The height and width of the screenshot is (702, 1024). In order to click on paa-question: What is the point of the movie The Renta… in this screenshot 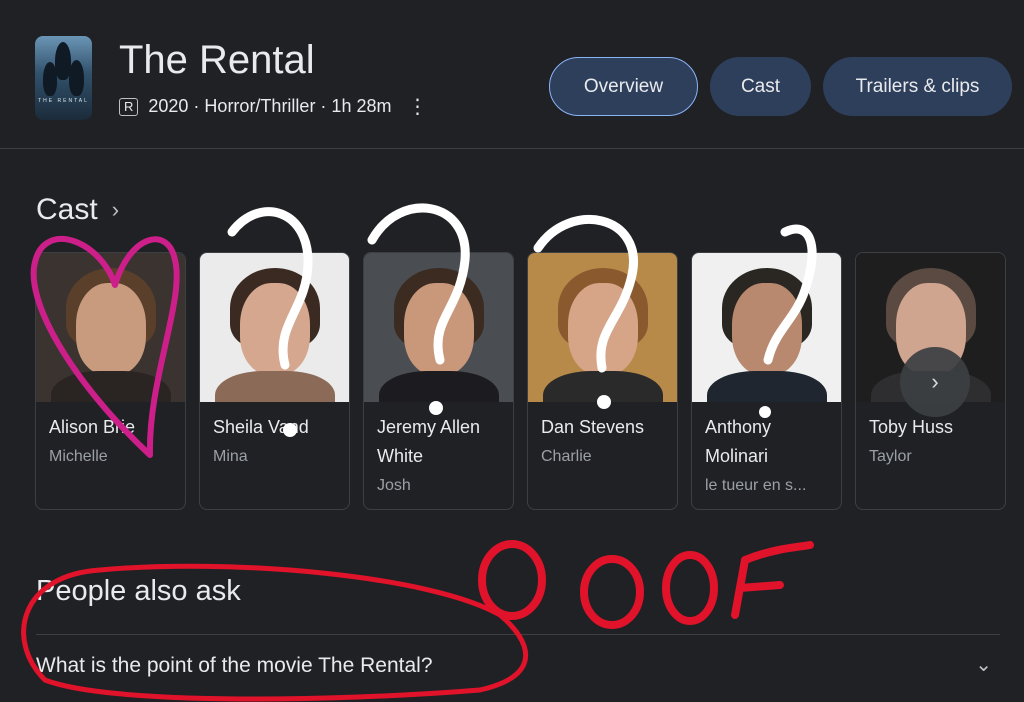, I will do `click(234, 666)`.